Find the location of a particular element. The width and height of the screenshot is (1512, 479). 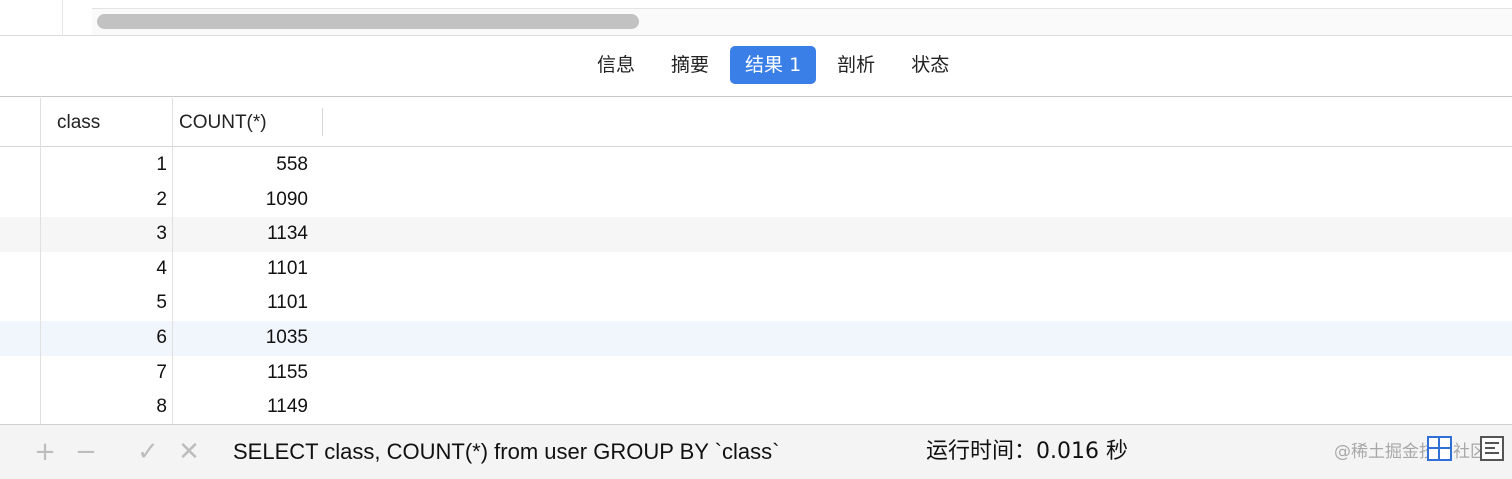

table-row: 8 1149 is located at coordinates (756, 407).